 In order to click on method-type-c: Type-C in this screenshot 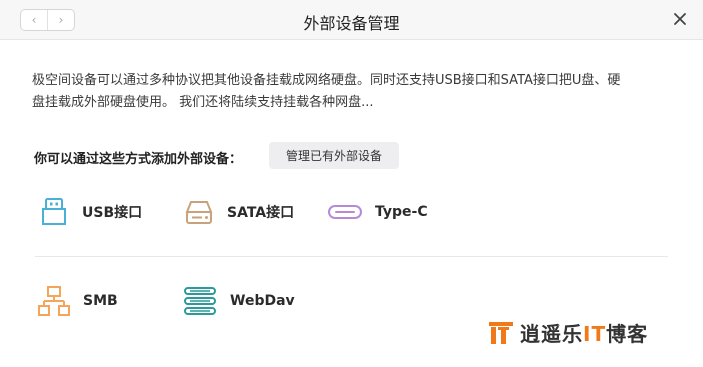, I will do `click(377, 212)`.